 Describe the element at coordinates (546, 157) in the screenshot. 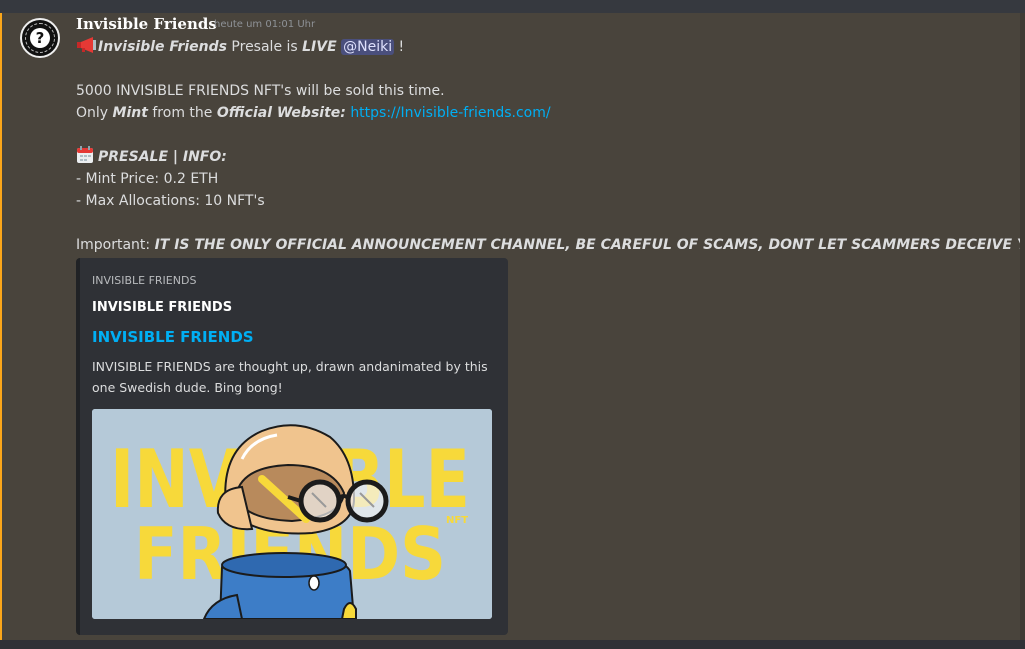

I see `presale-heading-line: PRESALE | INFO:` at that location.